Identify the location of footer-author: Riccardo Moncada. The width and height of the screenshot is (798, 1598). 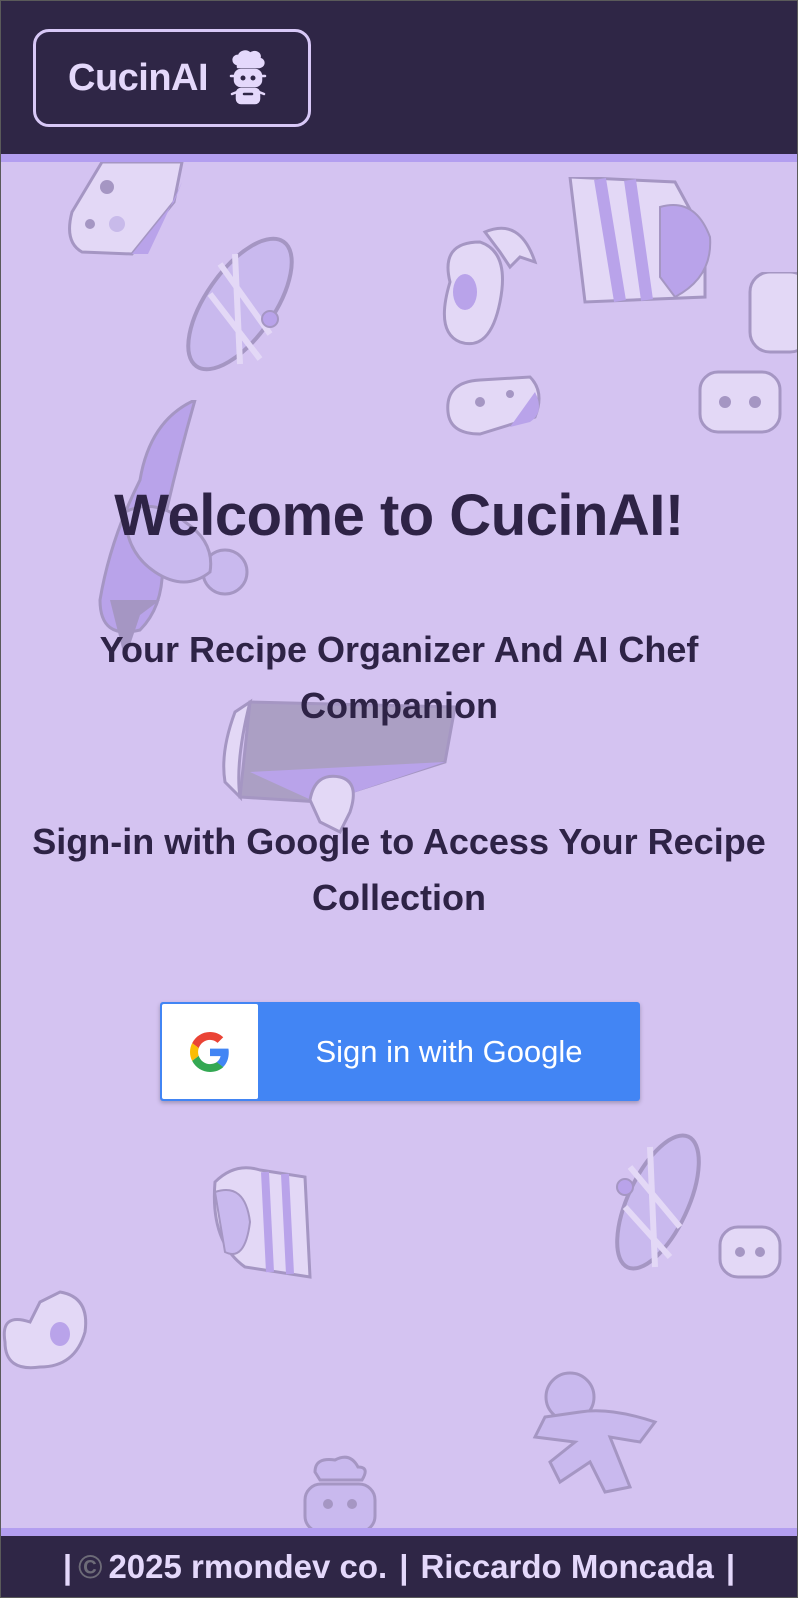
(567, 1566).